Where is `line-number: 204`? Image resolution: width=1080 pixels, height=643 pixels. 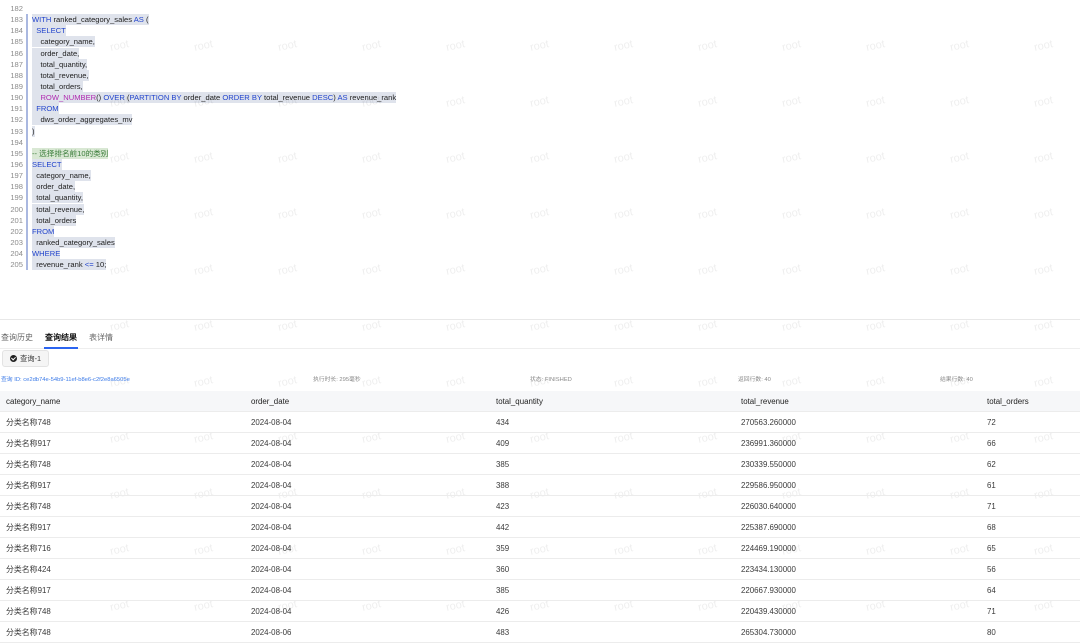
line-number: 204 is located at coordinates (16, 254).